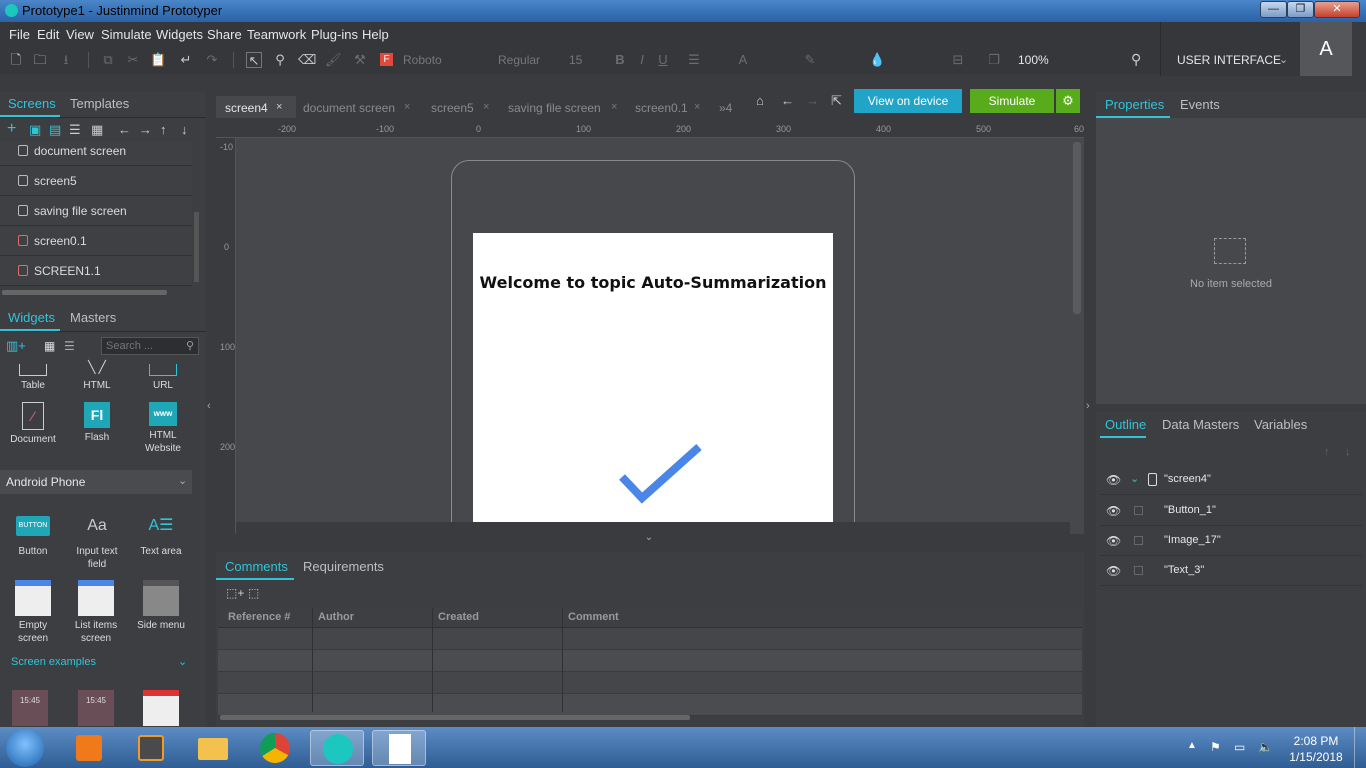  What do you see at coordinates (1012, 101) in the screenshot?
I see `simulate-button: Simulate` at bounding box center [1012, 101].